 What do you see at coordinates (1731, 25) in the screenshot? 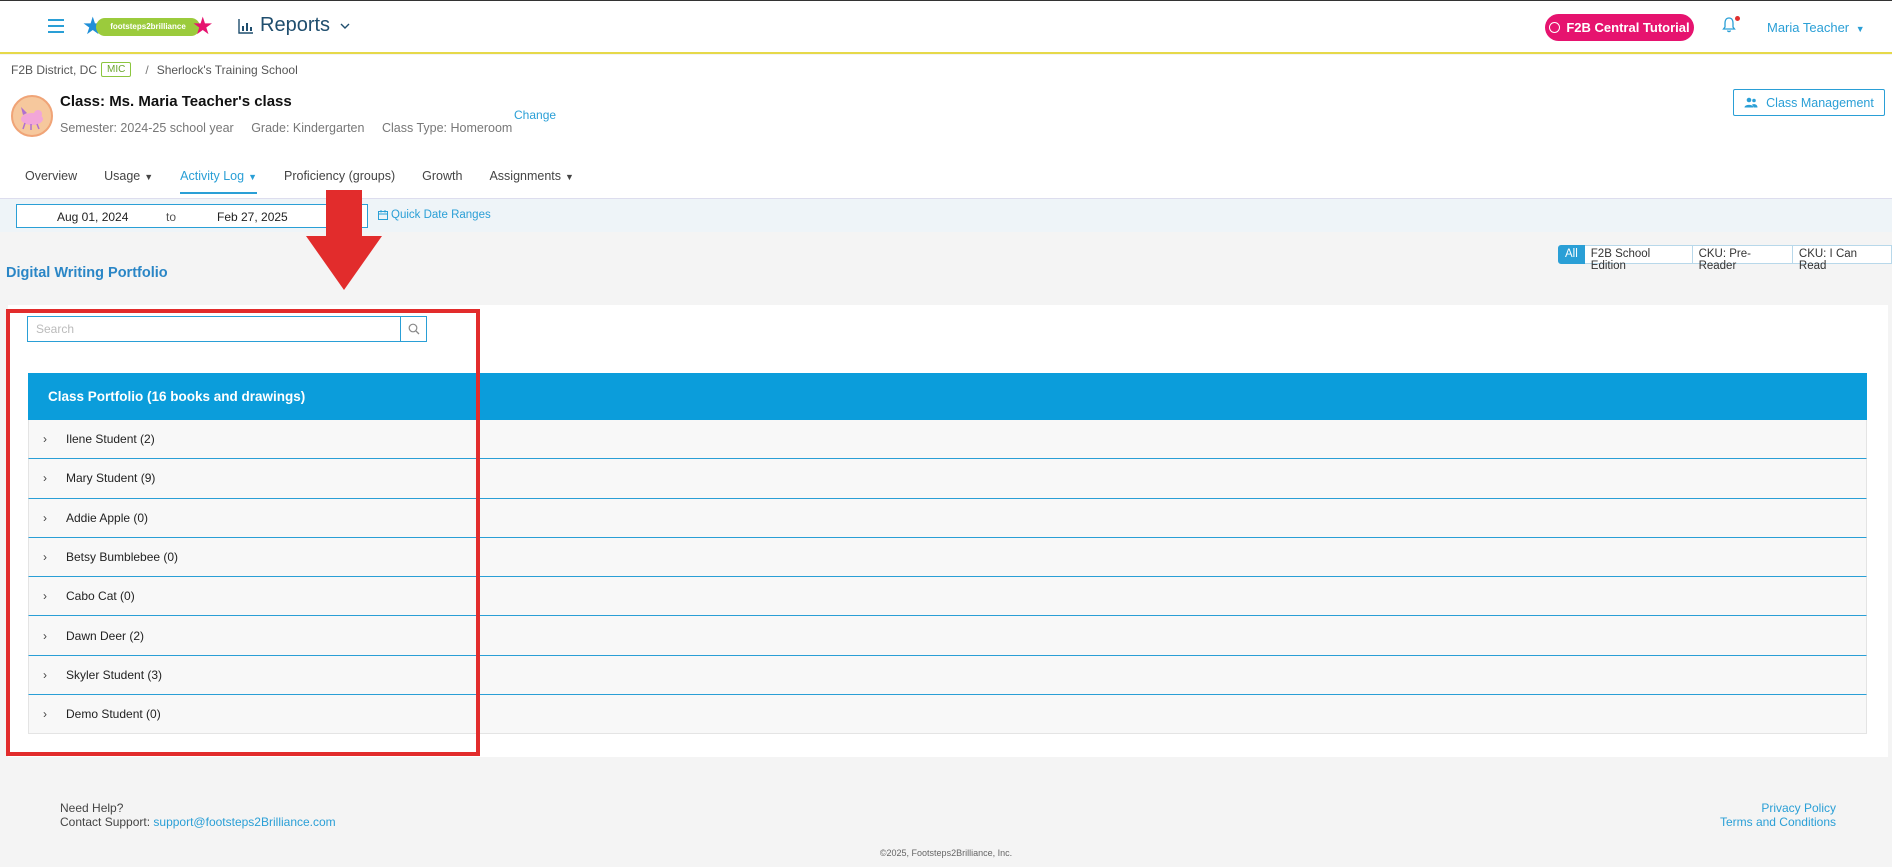
I see `notification-bell-icon` at bounding box center [1731, 25].